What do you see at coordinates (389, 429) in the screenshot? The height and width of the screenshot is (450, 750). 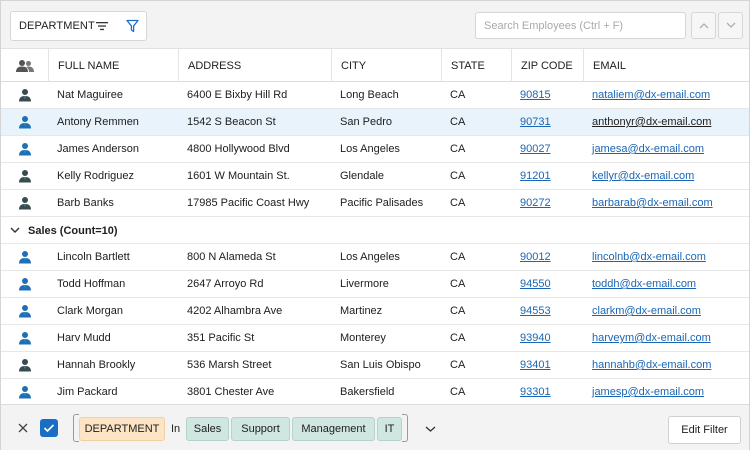 I see `filter-value-chip: IT` at bounding box center [389, 429].